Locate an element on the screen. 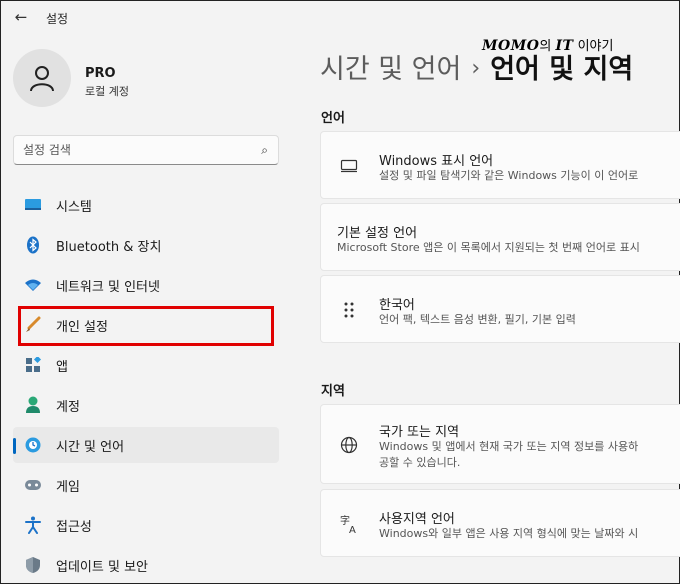  accessibility-icon is located at coordinates (33, 525).